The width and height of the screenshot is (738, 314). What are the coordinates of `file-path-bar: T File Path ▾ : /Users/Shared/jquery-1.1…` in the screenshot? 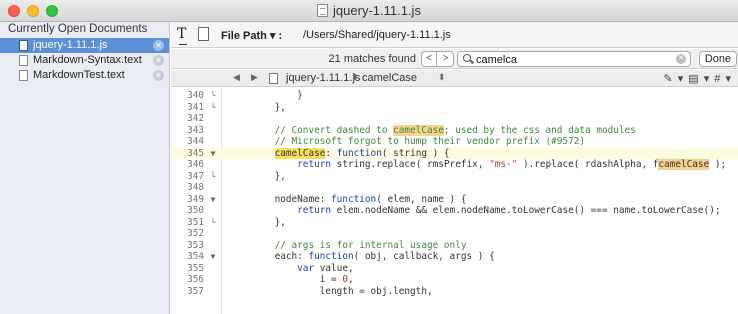 It's located at (454, 35).